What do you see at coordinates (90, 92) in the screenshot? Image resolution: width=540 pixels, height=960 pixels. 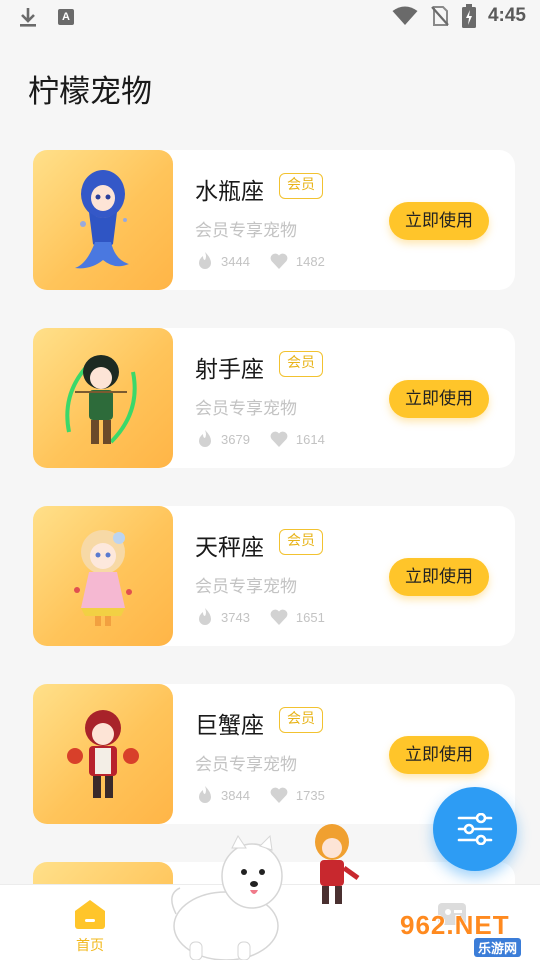 I see `page-title: 柠檬宠物` at bounding box center [90, 92].